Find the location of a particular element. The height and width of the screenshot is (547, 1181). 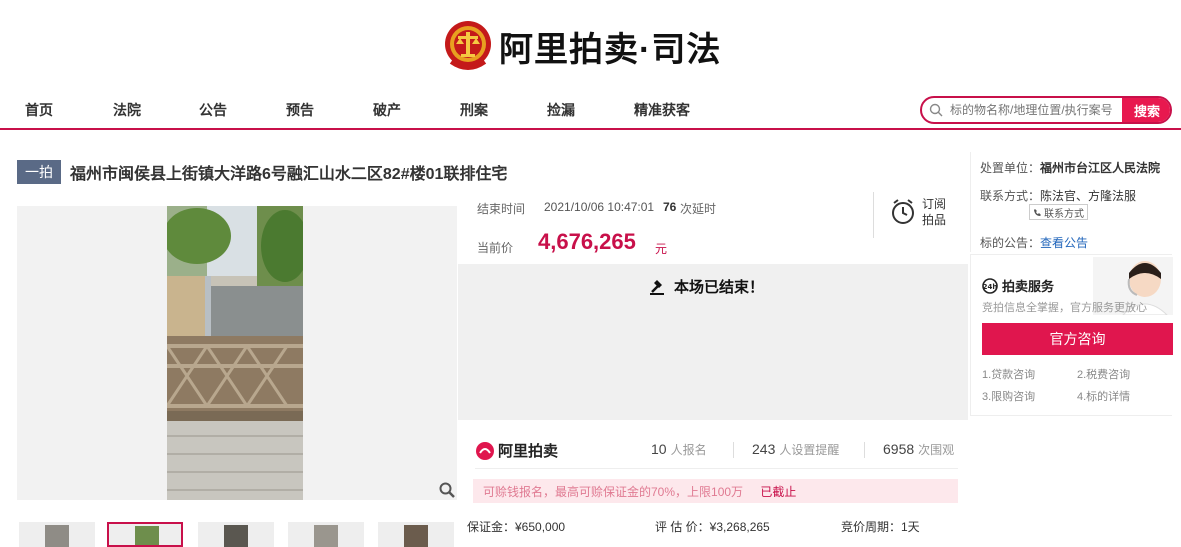

auction-ended-message: 本场已结束！ is located at coordinates (707, 286).